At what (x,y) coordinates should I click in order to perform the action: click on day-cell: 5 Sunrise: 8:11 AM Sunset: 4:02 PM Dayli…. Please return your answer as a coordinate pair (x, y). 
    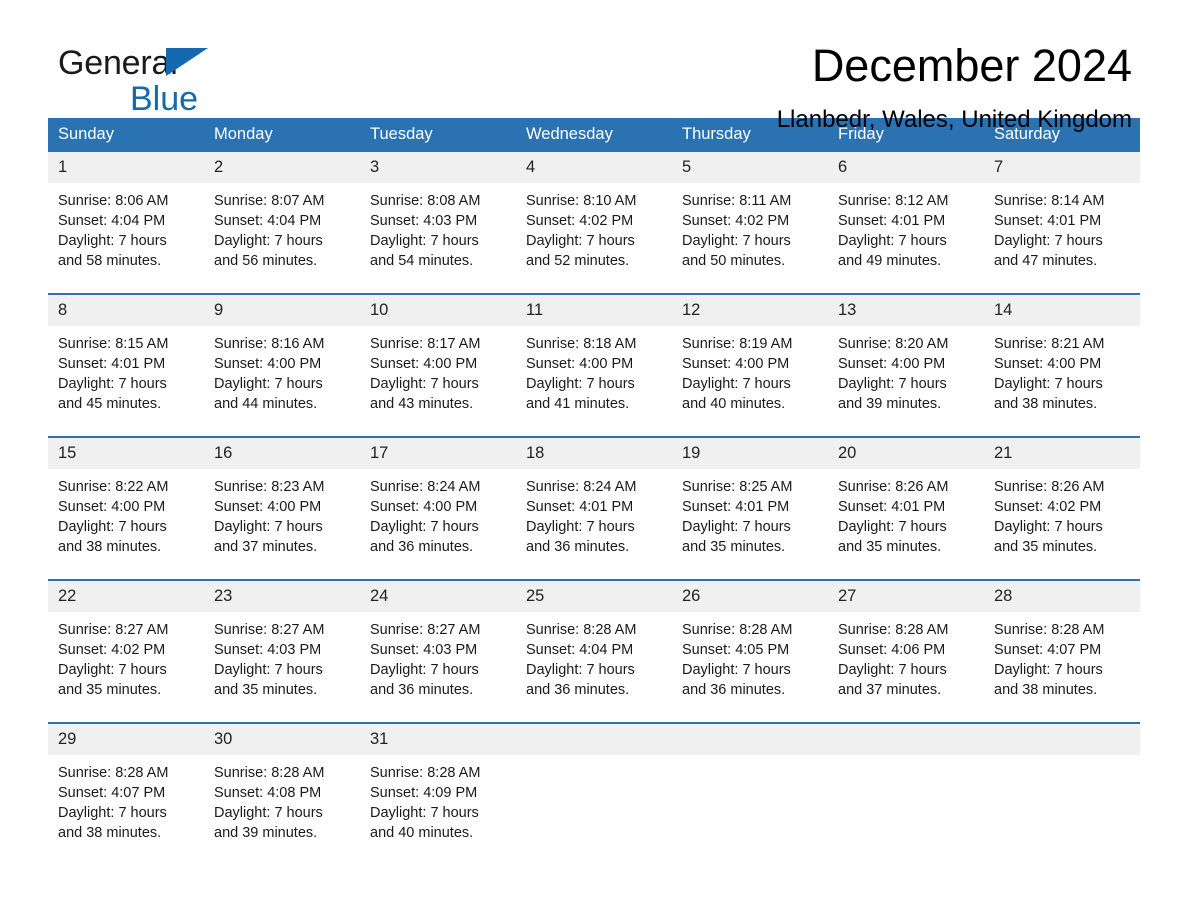
    Looking at the image, I should click on (750, 218).